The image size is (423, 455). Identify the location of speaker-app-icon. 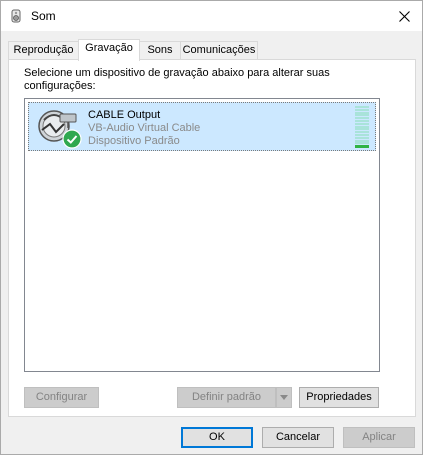
(16, 16).